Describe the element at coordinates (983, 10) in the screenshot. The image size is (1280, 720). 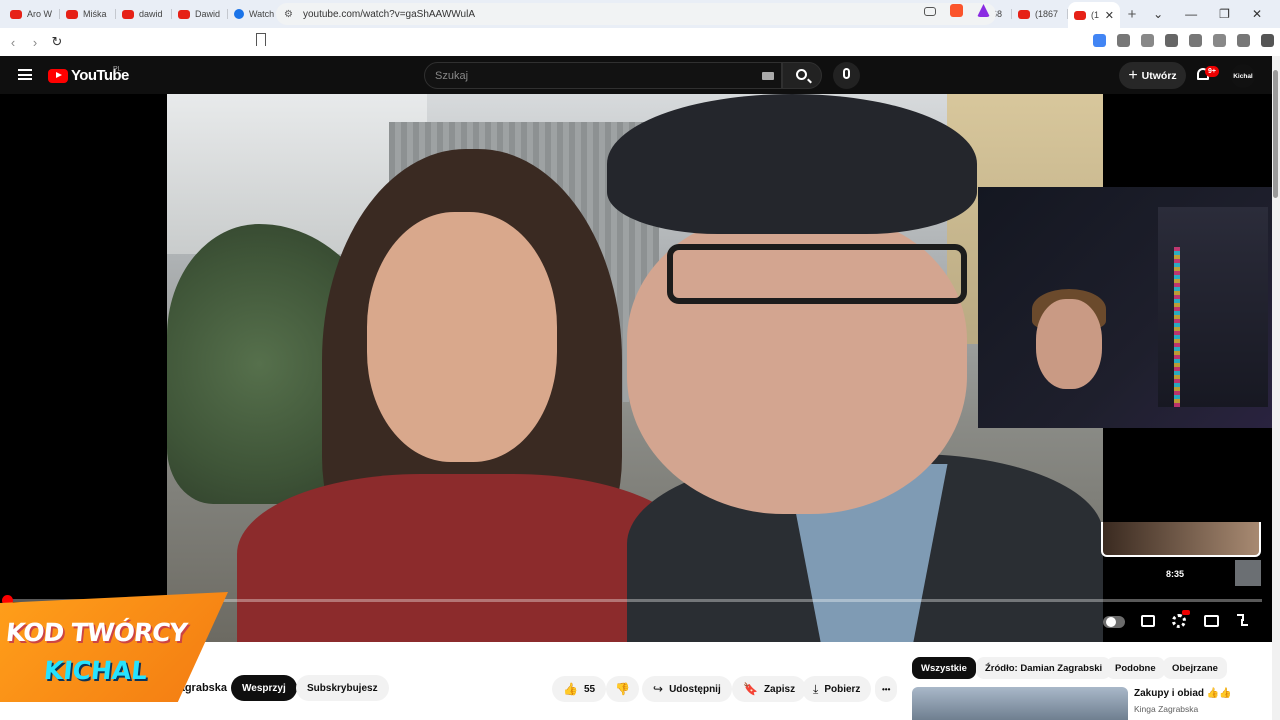
I see `rewards-icon` at that location.